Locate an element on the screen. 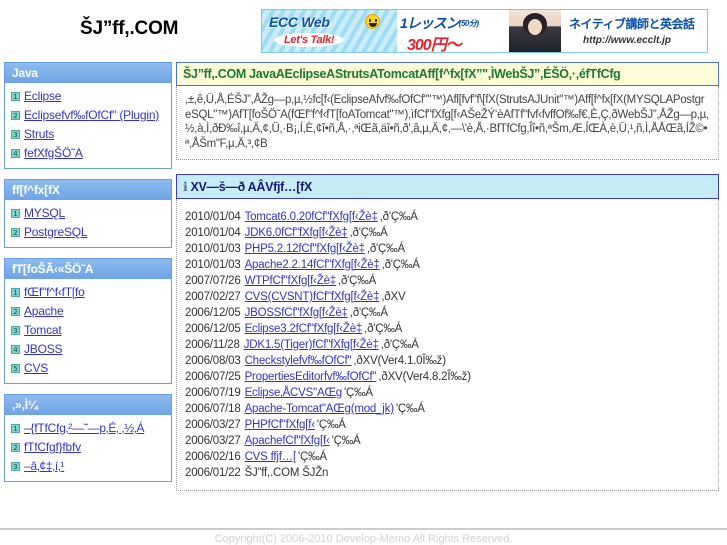  news-link: ApachefCf"fXfg[f‹ is located at coordinates (287, 441).